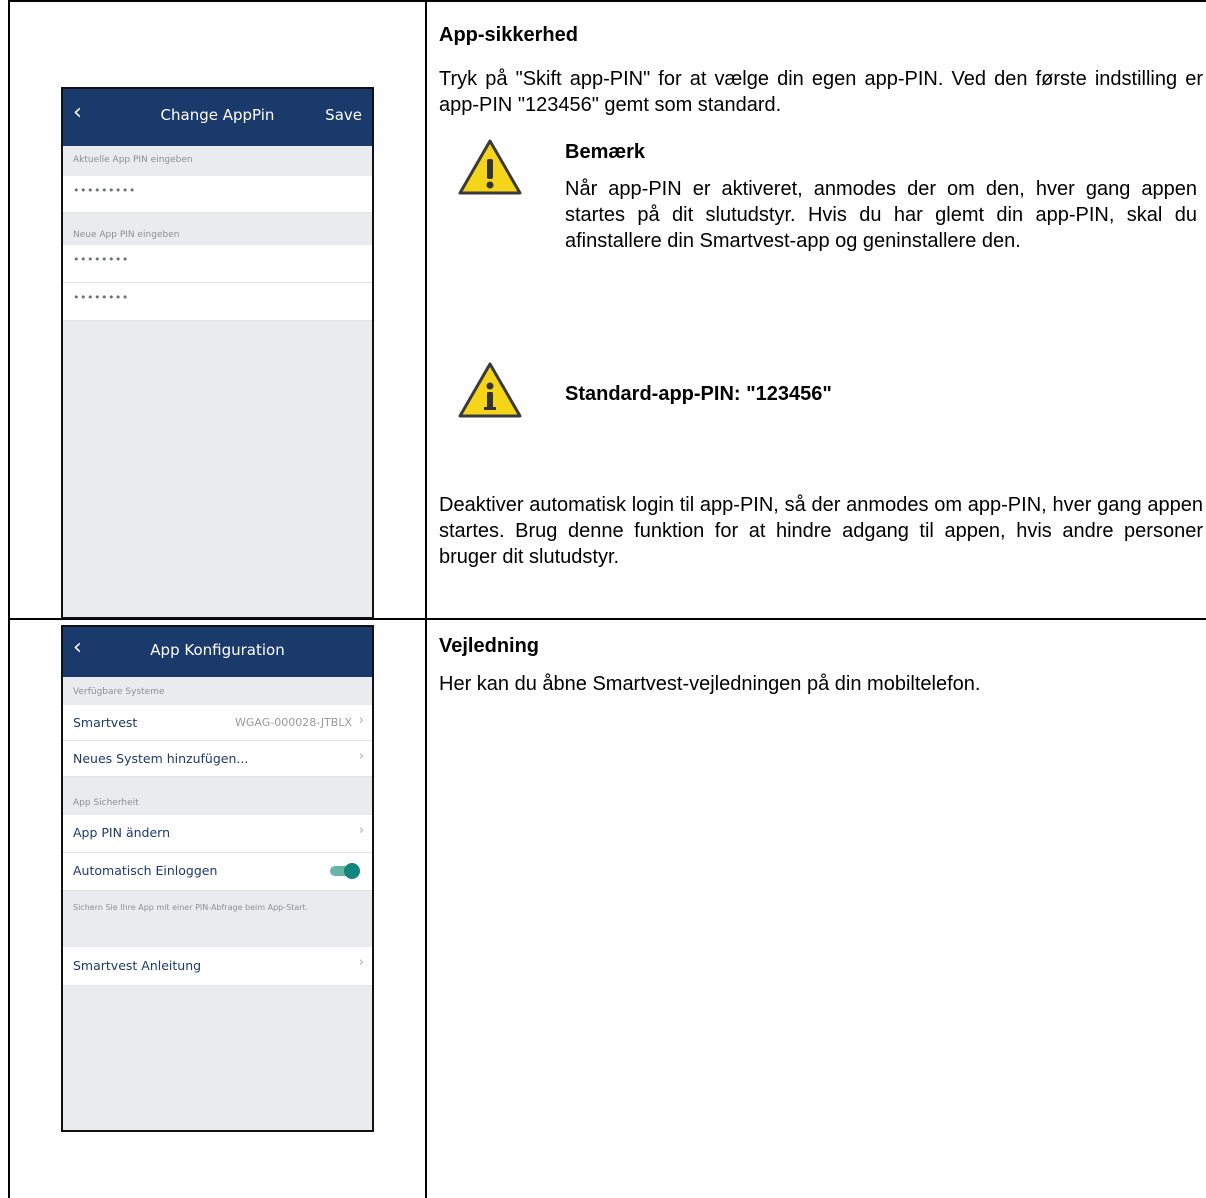  I want to click on section-label-systems: Verfügbare Systeme, so click(119, 692).